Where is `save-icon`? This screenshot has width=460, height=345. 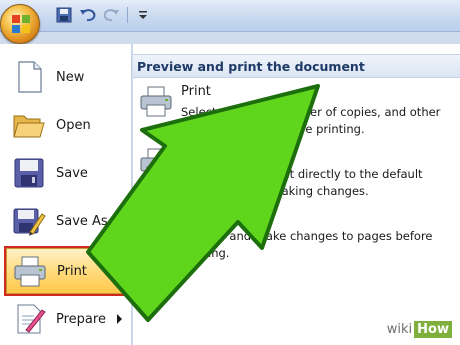
save-icon is located at coordinates (64, 15).